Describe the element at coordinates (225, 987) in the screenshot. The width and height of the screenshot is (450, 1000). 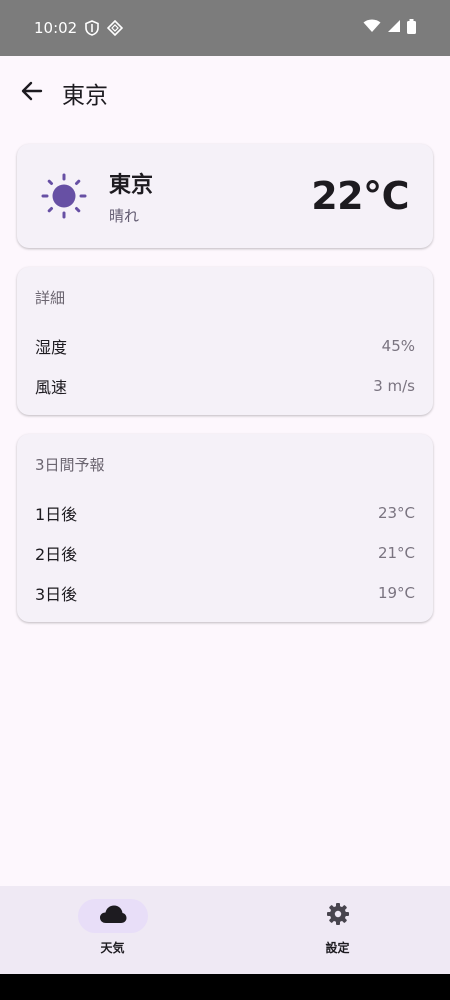
I see `gesture-bar` at that location.